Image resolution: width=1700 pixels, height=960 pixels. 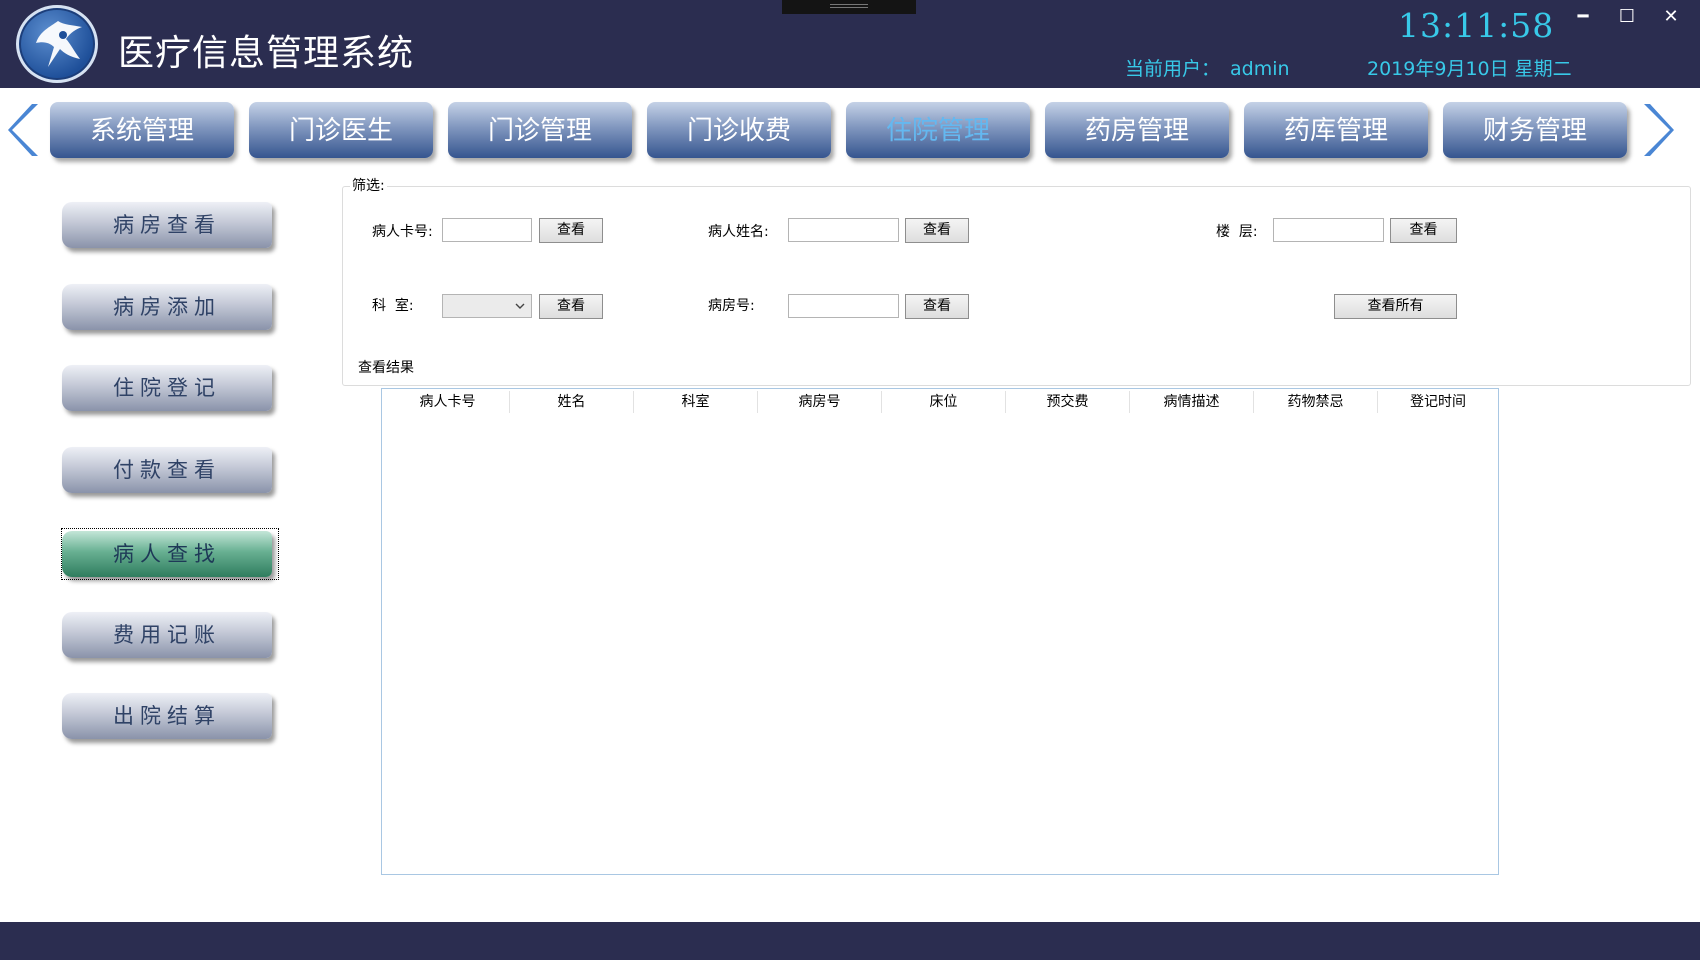 I want to click on result-label: 查看结果, so click(x=386, y=368).